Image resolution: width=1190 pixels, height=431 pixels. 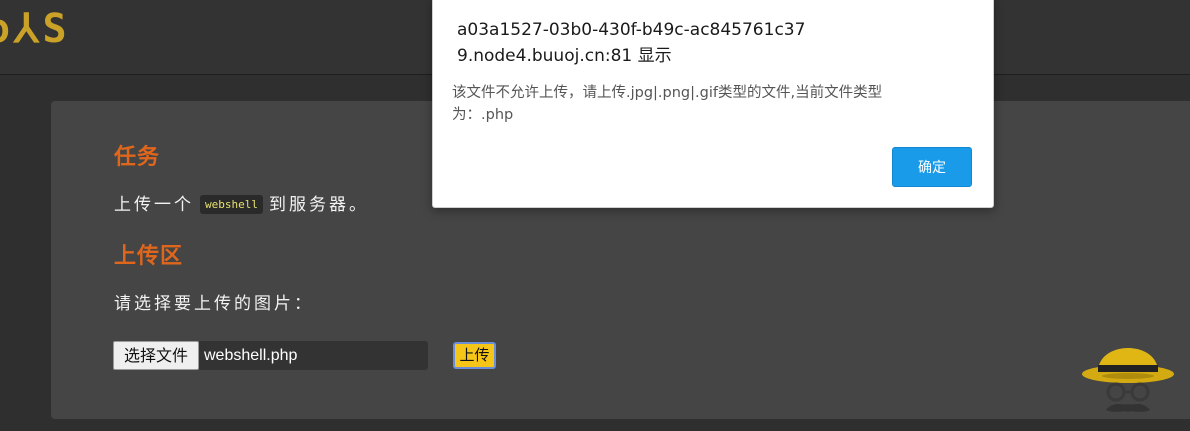 I want to click on task-text-after: 到服务器。, so click(x=318, y=205).